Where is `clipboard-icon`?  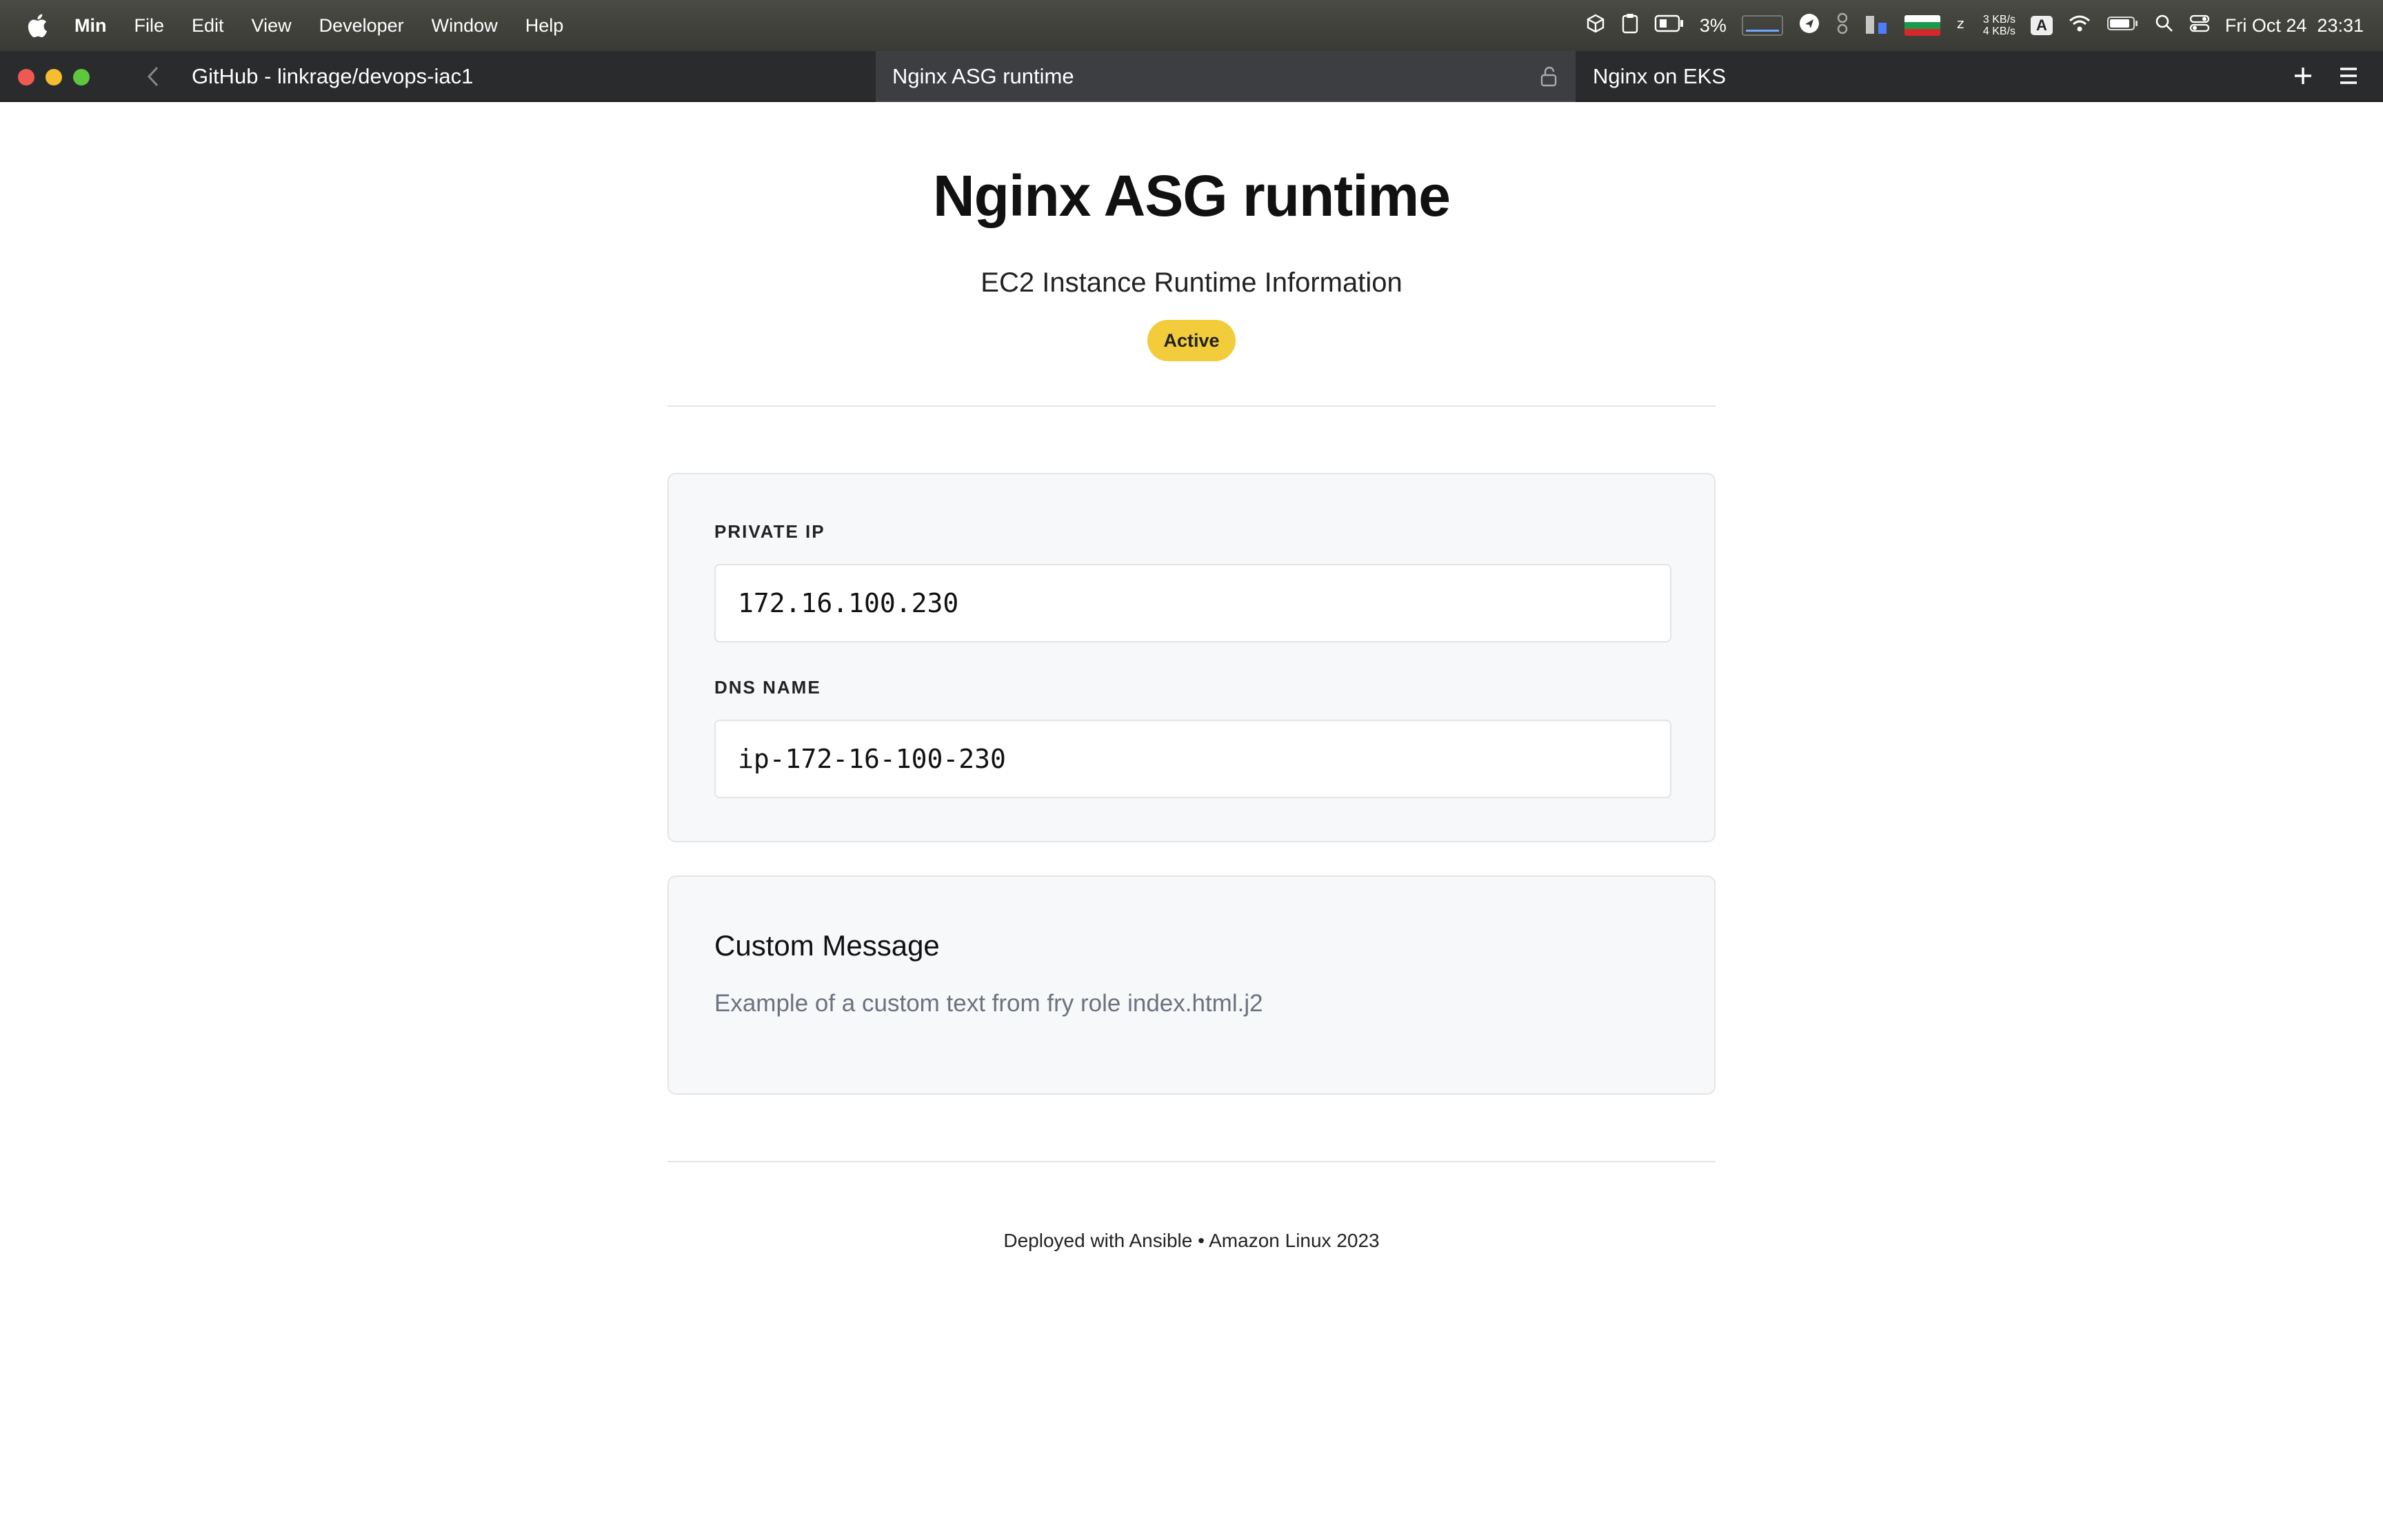
clipboard-icon is located at coordinates (1630, 26).